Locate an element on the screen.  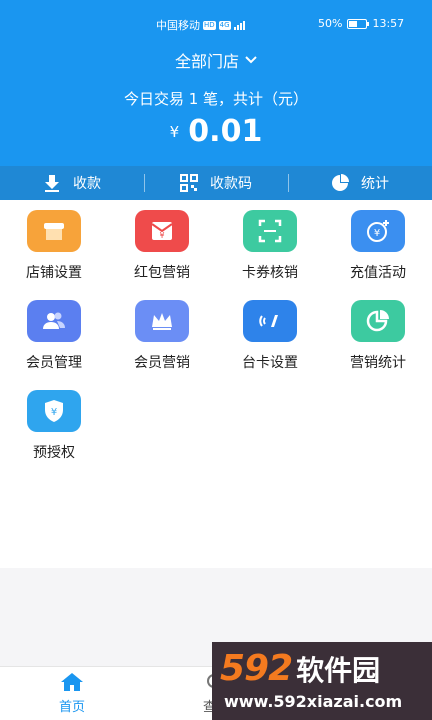
member-marketing-label: 会员营销 is located at coordinates (162, 363).